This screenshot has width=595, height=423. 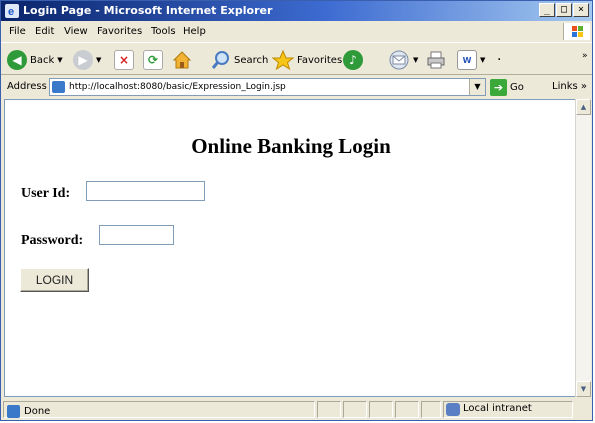 What do you see at coordinates (58, 87) in the screenshot?
I see `page-icon` at bounding box center [58, 87].